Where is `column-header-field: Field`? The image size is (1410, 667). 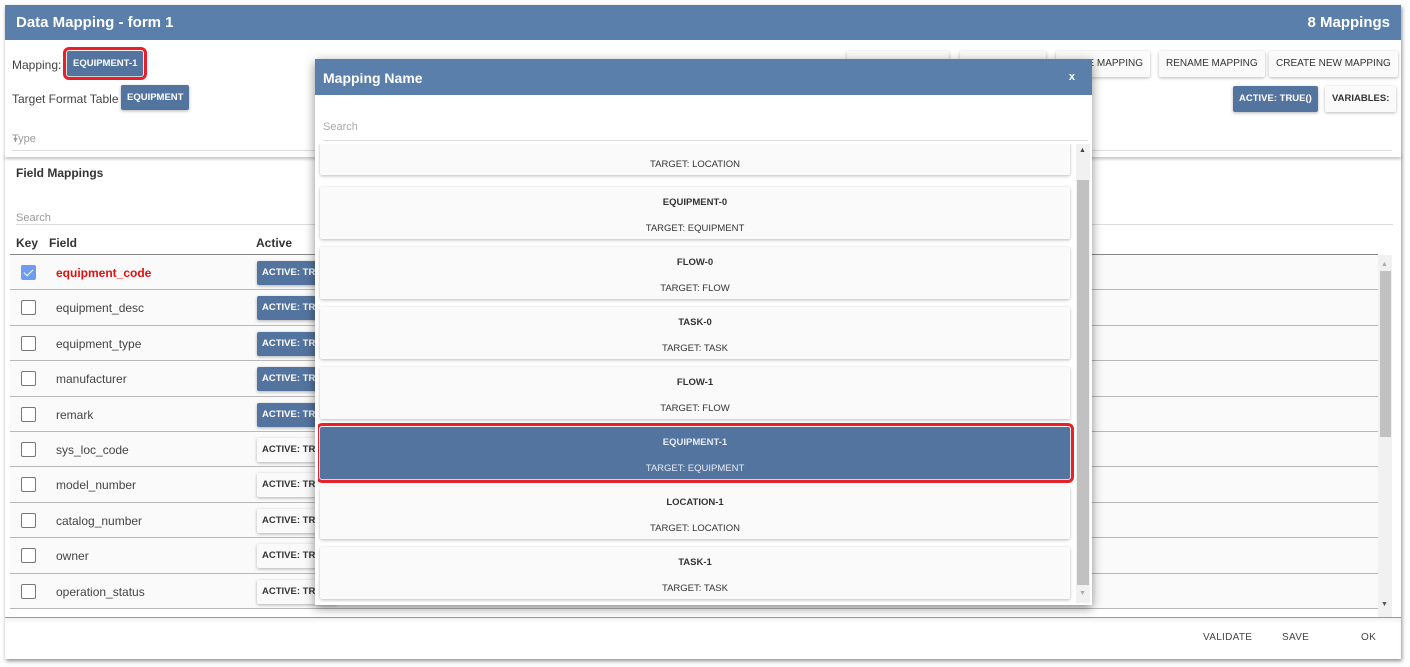
column-header-field: Field is located at coordinates (63, 243).